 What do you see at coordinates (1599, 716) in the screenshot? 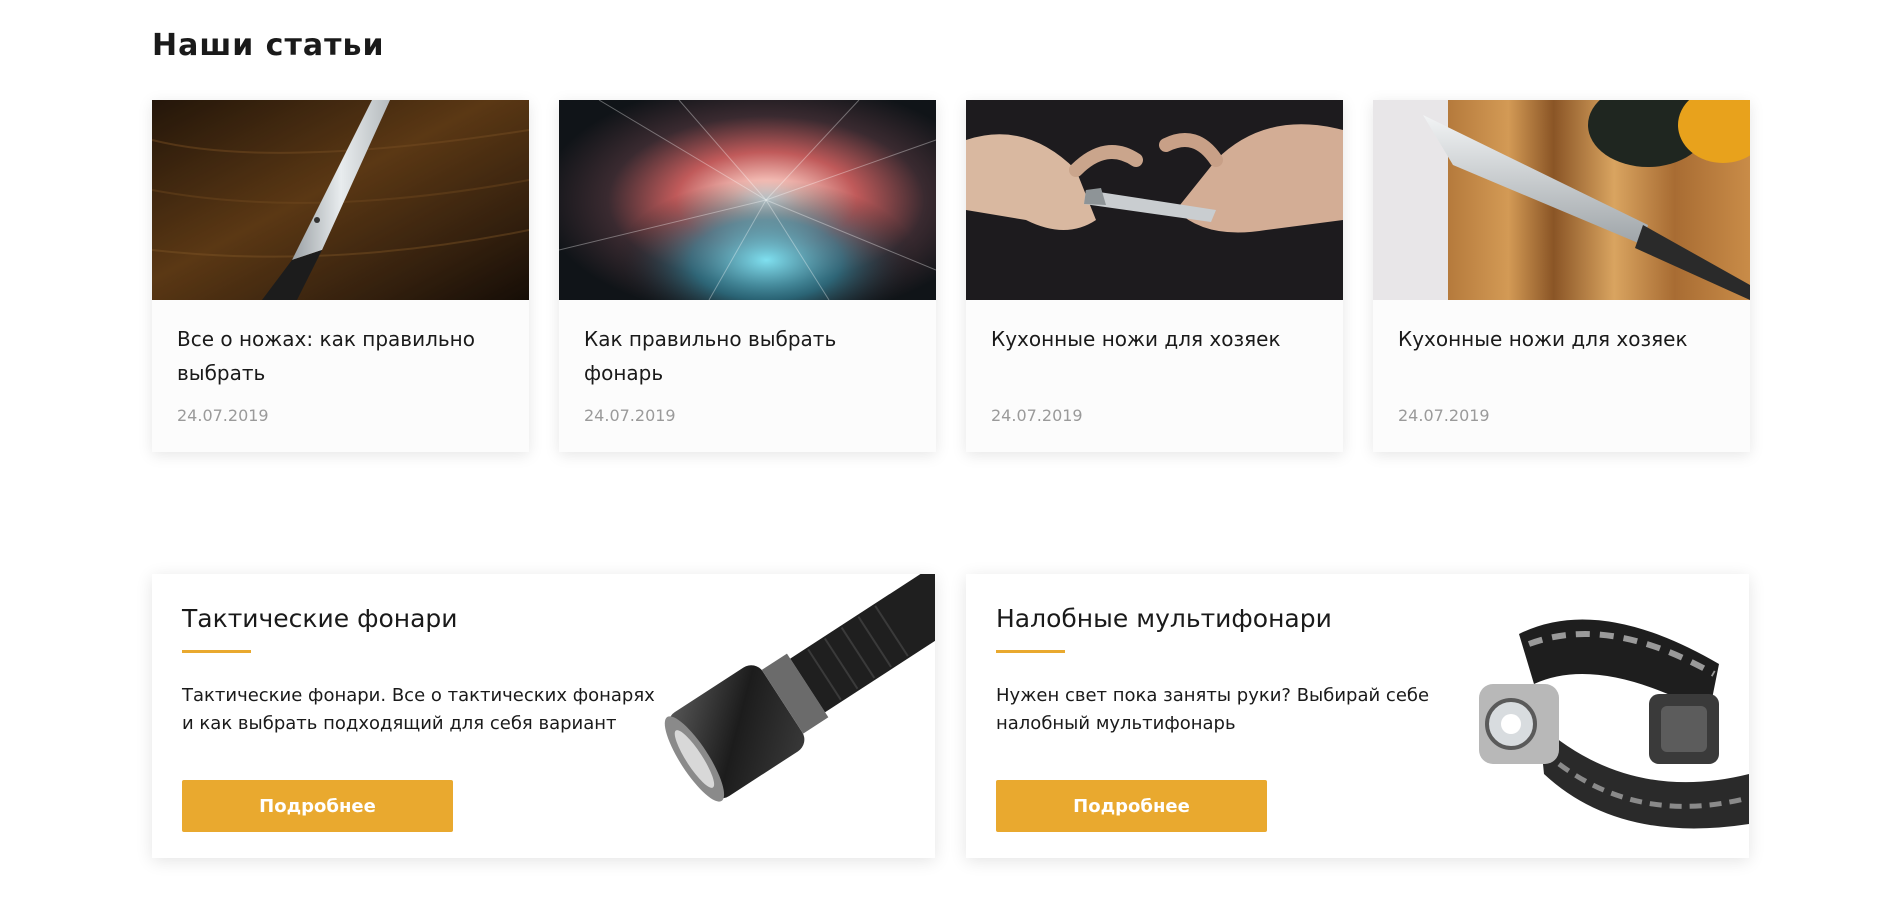
I see `headlamp-image` at bounding box center [1599, 716].